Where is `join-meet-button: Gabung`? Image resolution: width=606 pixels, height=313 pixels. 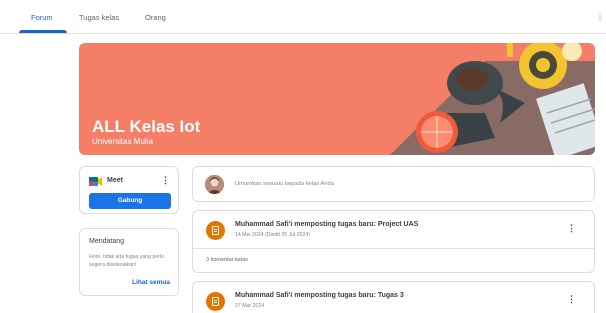
join-meet-button: Gabung is located at coordinates (130, 201).